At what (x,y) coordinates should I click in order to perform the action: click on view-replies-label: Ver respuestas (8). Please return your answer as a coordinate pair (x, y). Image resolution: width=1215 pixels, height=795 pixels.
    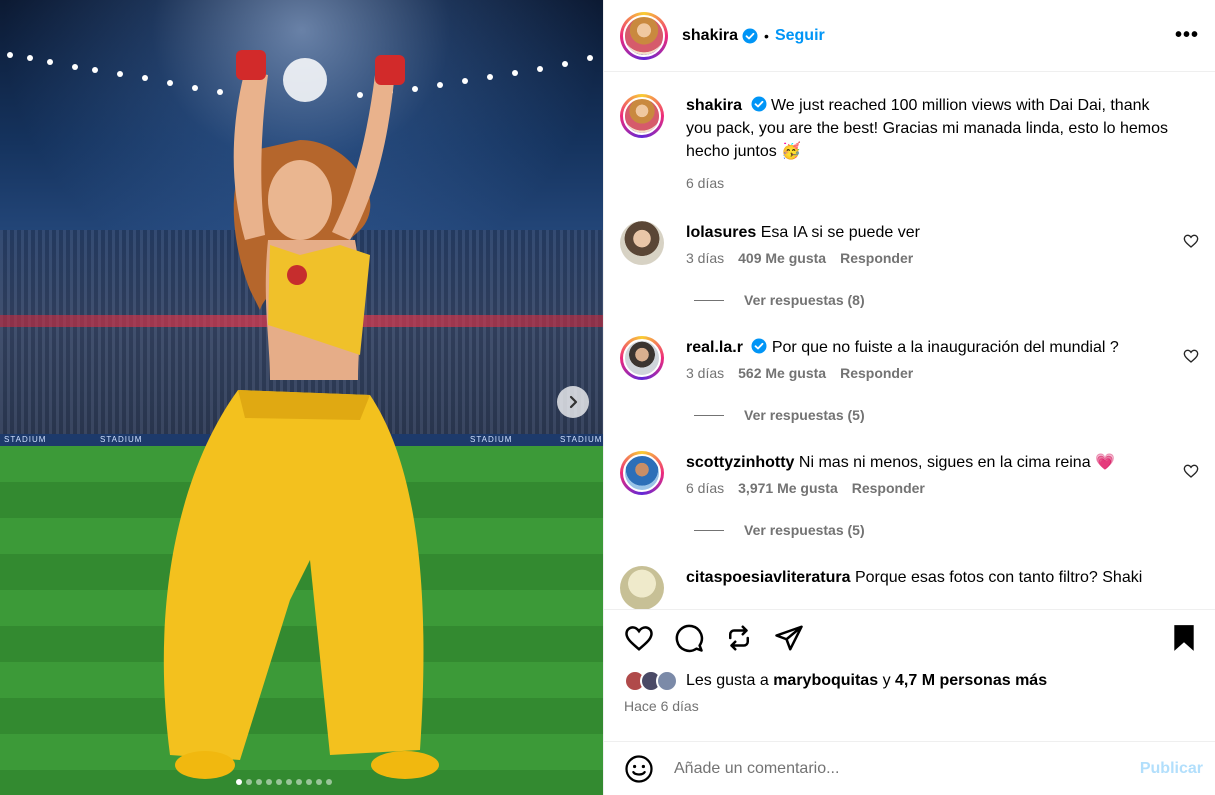
    Looking at the image, I should click on (804, 300).